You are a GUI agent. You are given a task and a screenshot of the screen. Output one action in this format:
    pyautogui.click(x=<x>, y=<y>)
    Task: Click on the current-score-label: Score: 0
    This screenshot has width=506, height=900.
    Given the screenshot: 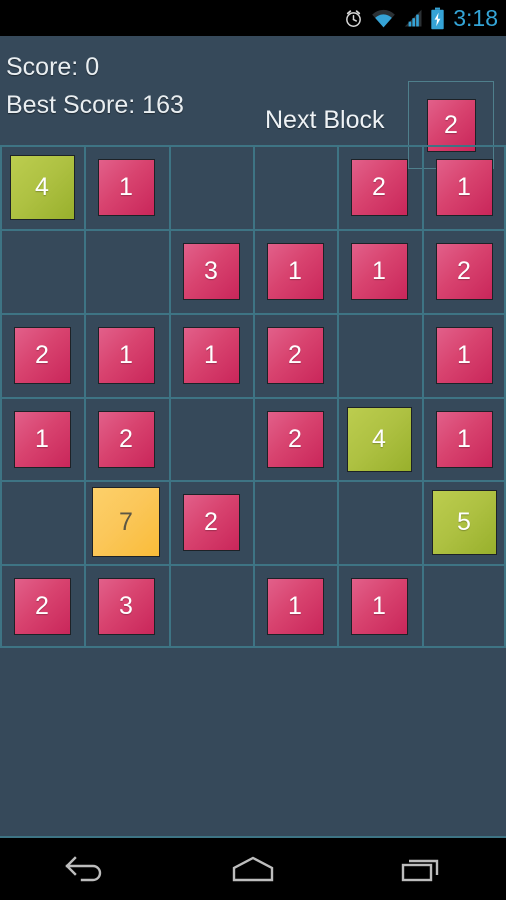 What is the action you would take?
    pyautogui.click(x=53, y=67)
    